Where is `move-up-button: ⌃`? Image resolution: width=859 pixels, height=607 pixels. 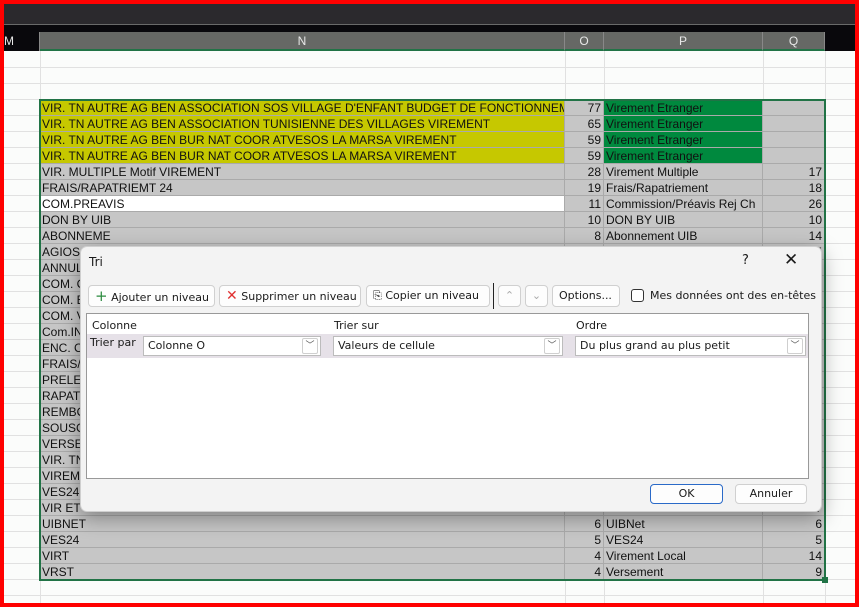
move-up-button: ⌃ is located at coordinates (509, 296).